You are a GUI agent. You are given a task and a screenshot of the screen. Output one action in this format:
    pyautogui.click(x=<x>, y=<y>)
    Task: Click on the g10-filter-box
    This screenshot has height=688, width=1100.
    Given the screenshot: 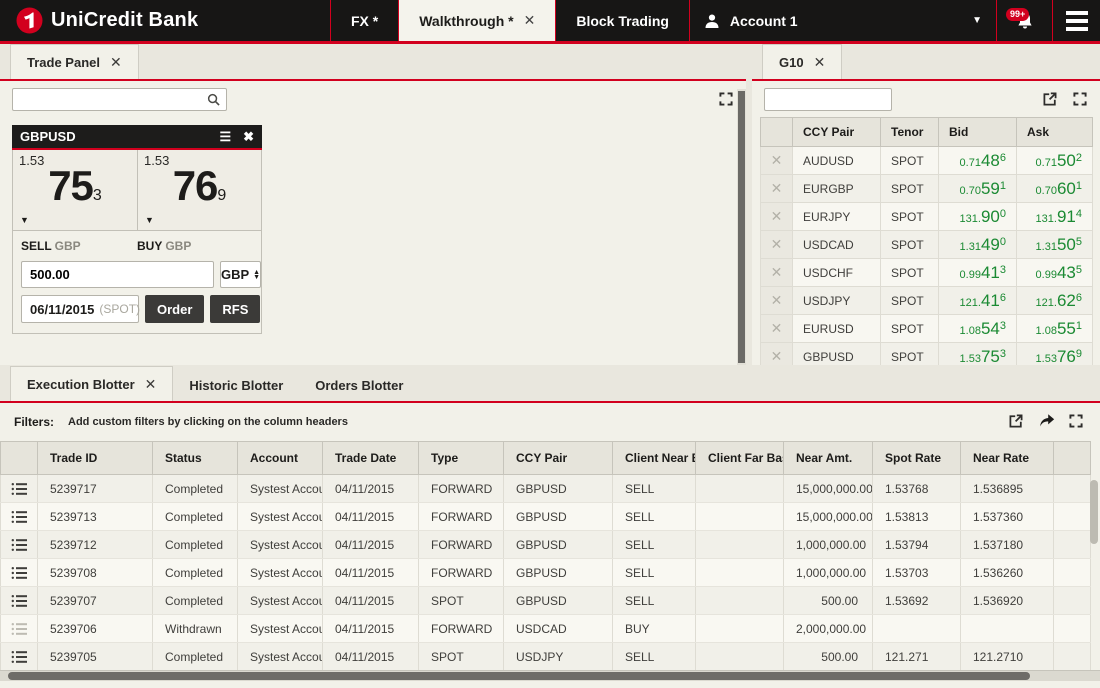 What is the action you would take?
    pyautogui.click(x=845, y=99)
    